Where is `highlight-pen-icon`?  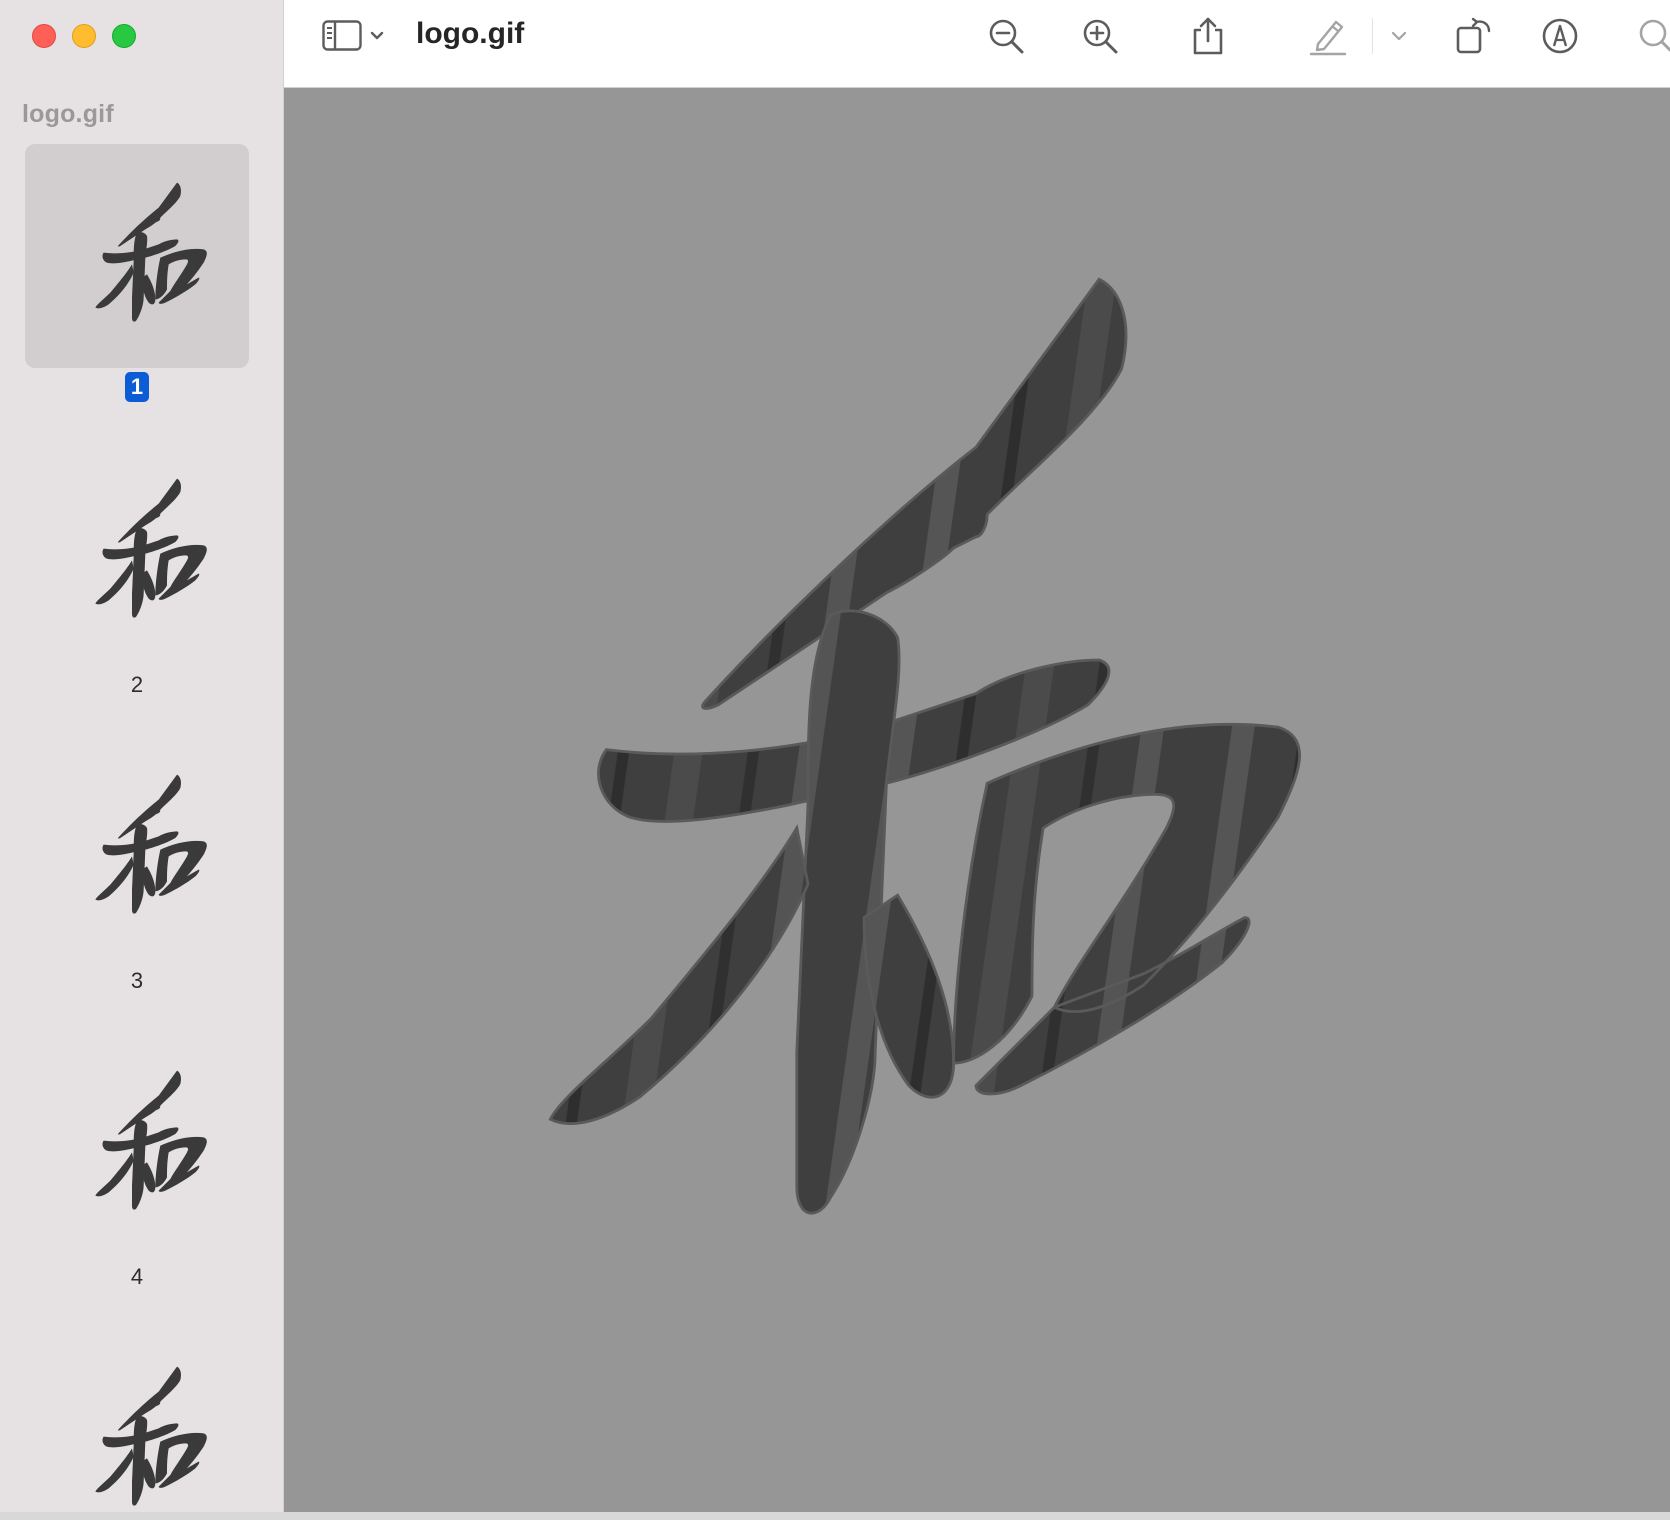 highlight-pen-icon is located at coordinates (1328, 38).